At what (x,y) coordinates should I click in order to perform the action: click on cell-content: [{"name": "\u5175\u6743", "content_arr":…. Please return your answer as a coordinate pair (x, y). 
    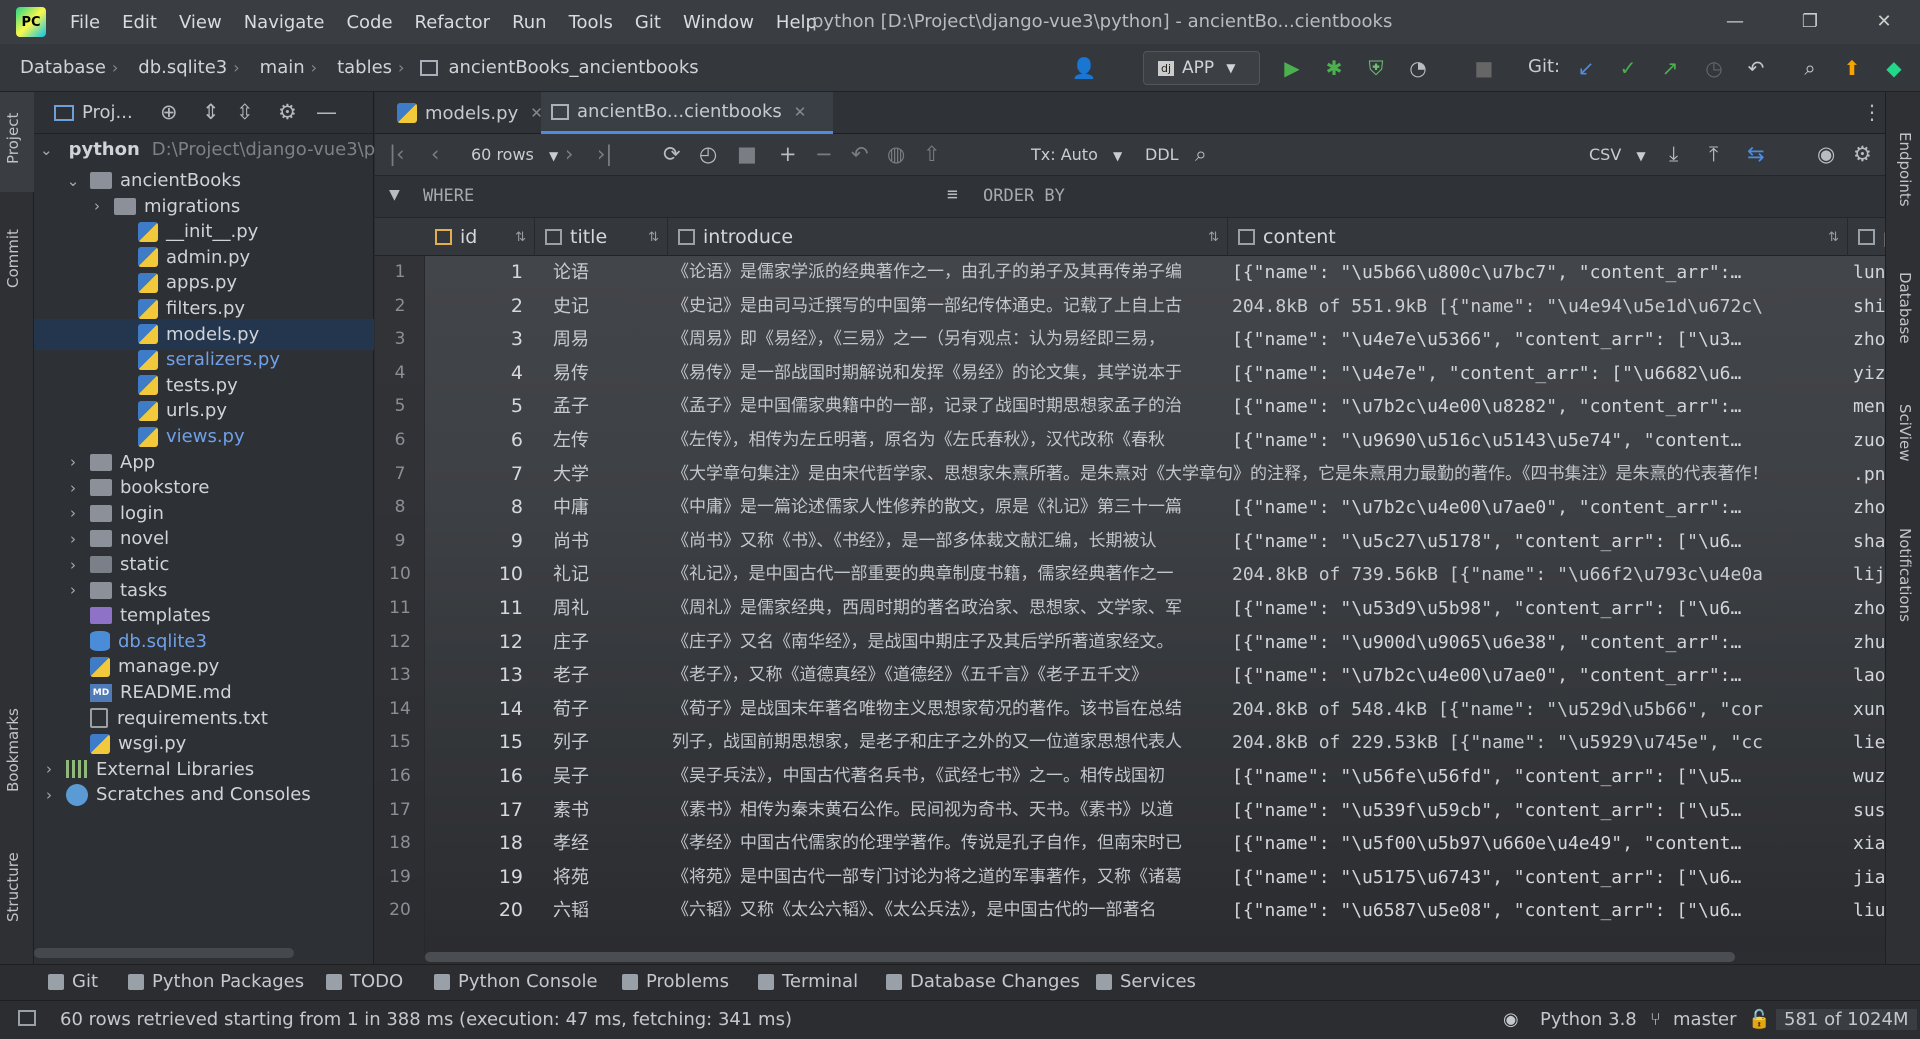
    Looking at the image, I should click on (1538, 878).